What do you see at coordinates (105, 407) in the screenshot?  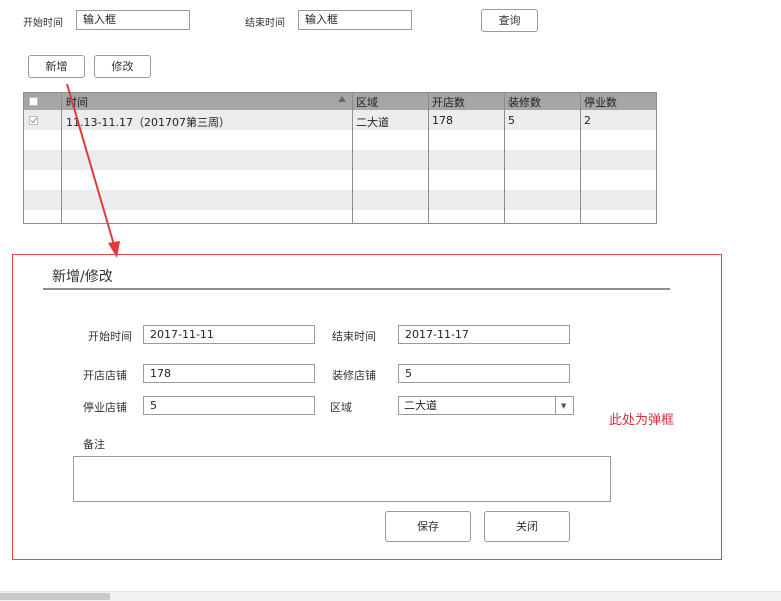 I see `modal-closed-store-label: 停业店铺` at bounding box center [105, 407].